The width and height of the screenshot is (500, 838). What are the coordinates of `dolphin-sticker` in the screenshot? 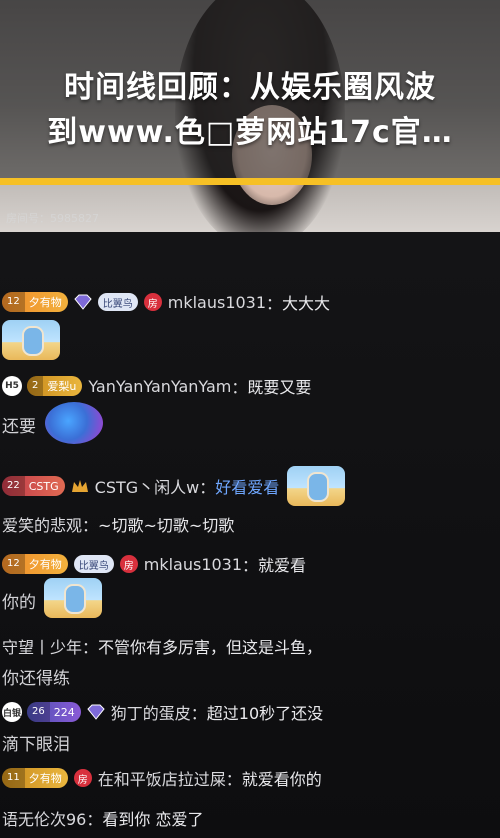 It's located at (74, 425).